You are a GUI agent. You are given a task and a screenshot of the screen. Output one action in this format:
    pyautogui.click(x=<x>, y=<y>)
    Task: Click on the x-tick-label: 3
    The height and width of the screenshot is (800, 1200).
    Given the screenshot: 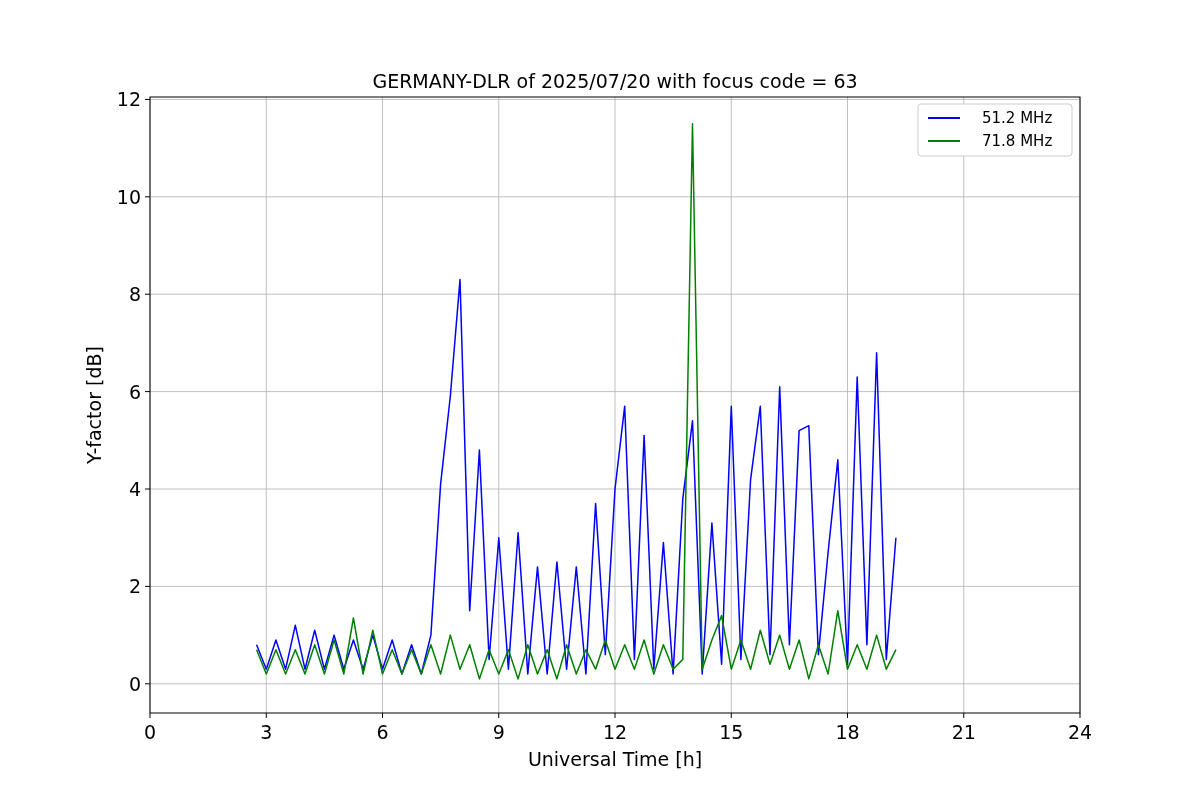 What is the action you would take?
    pyautogui.click(x=266, y=732)
    